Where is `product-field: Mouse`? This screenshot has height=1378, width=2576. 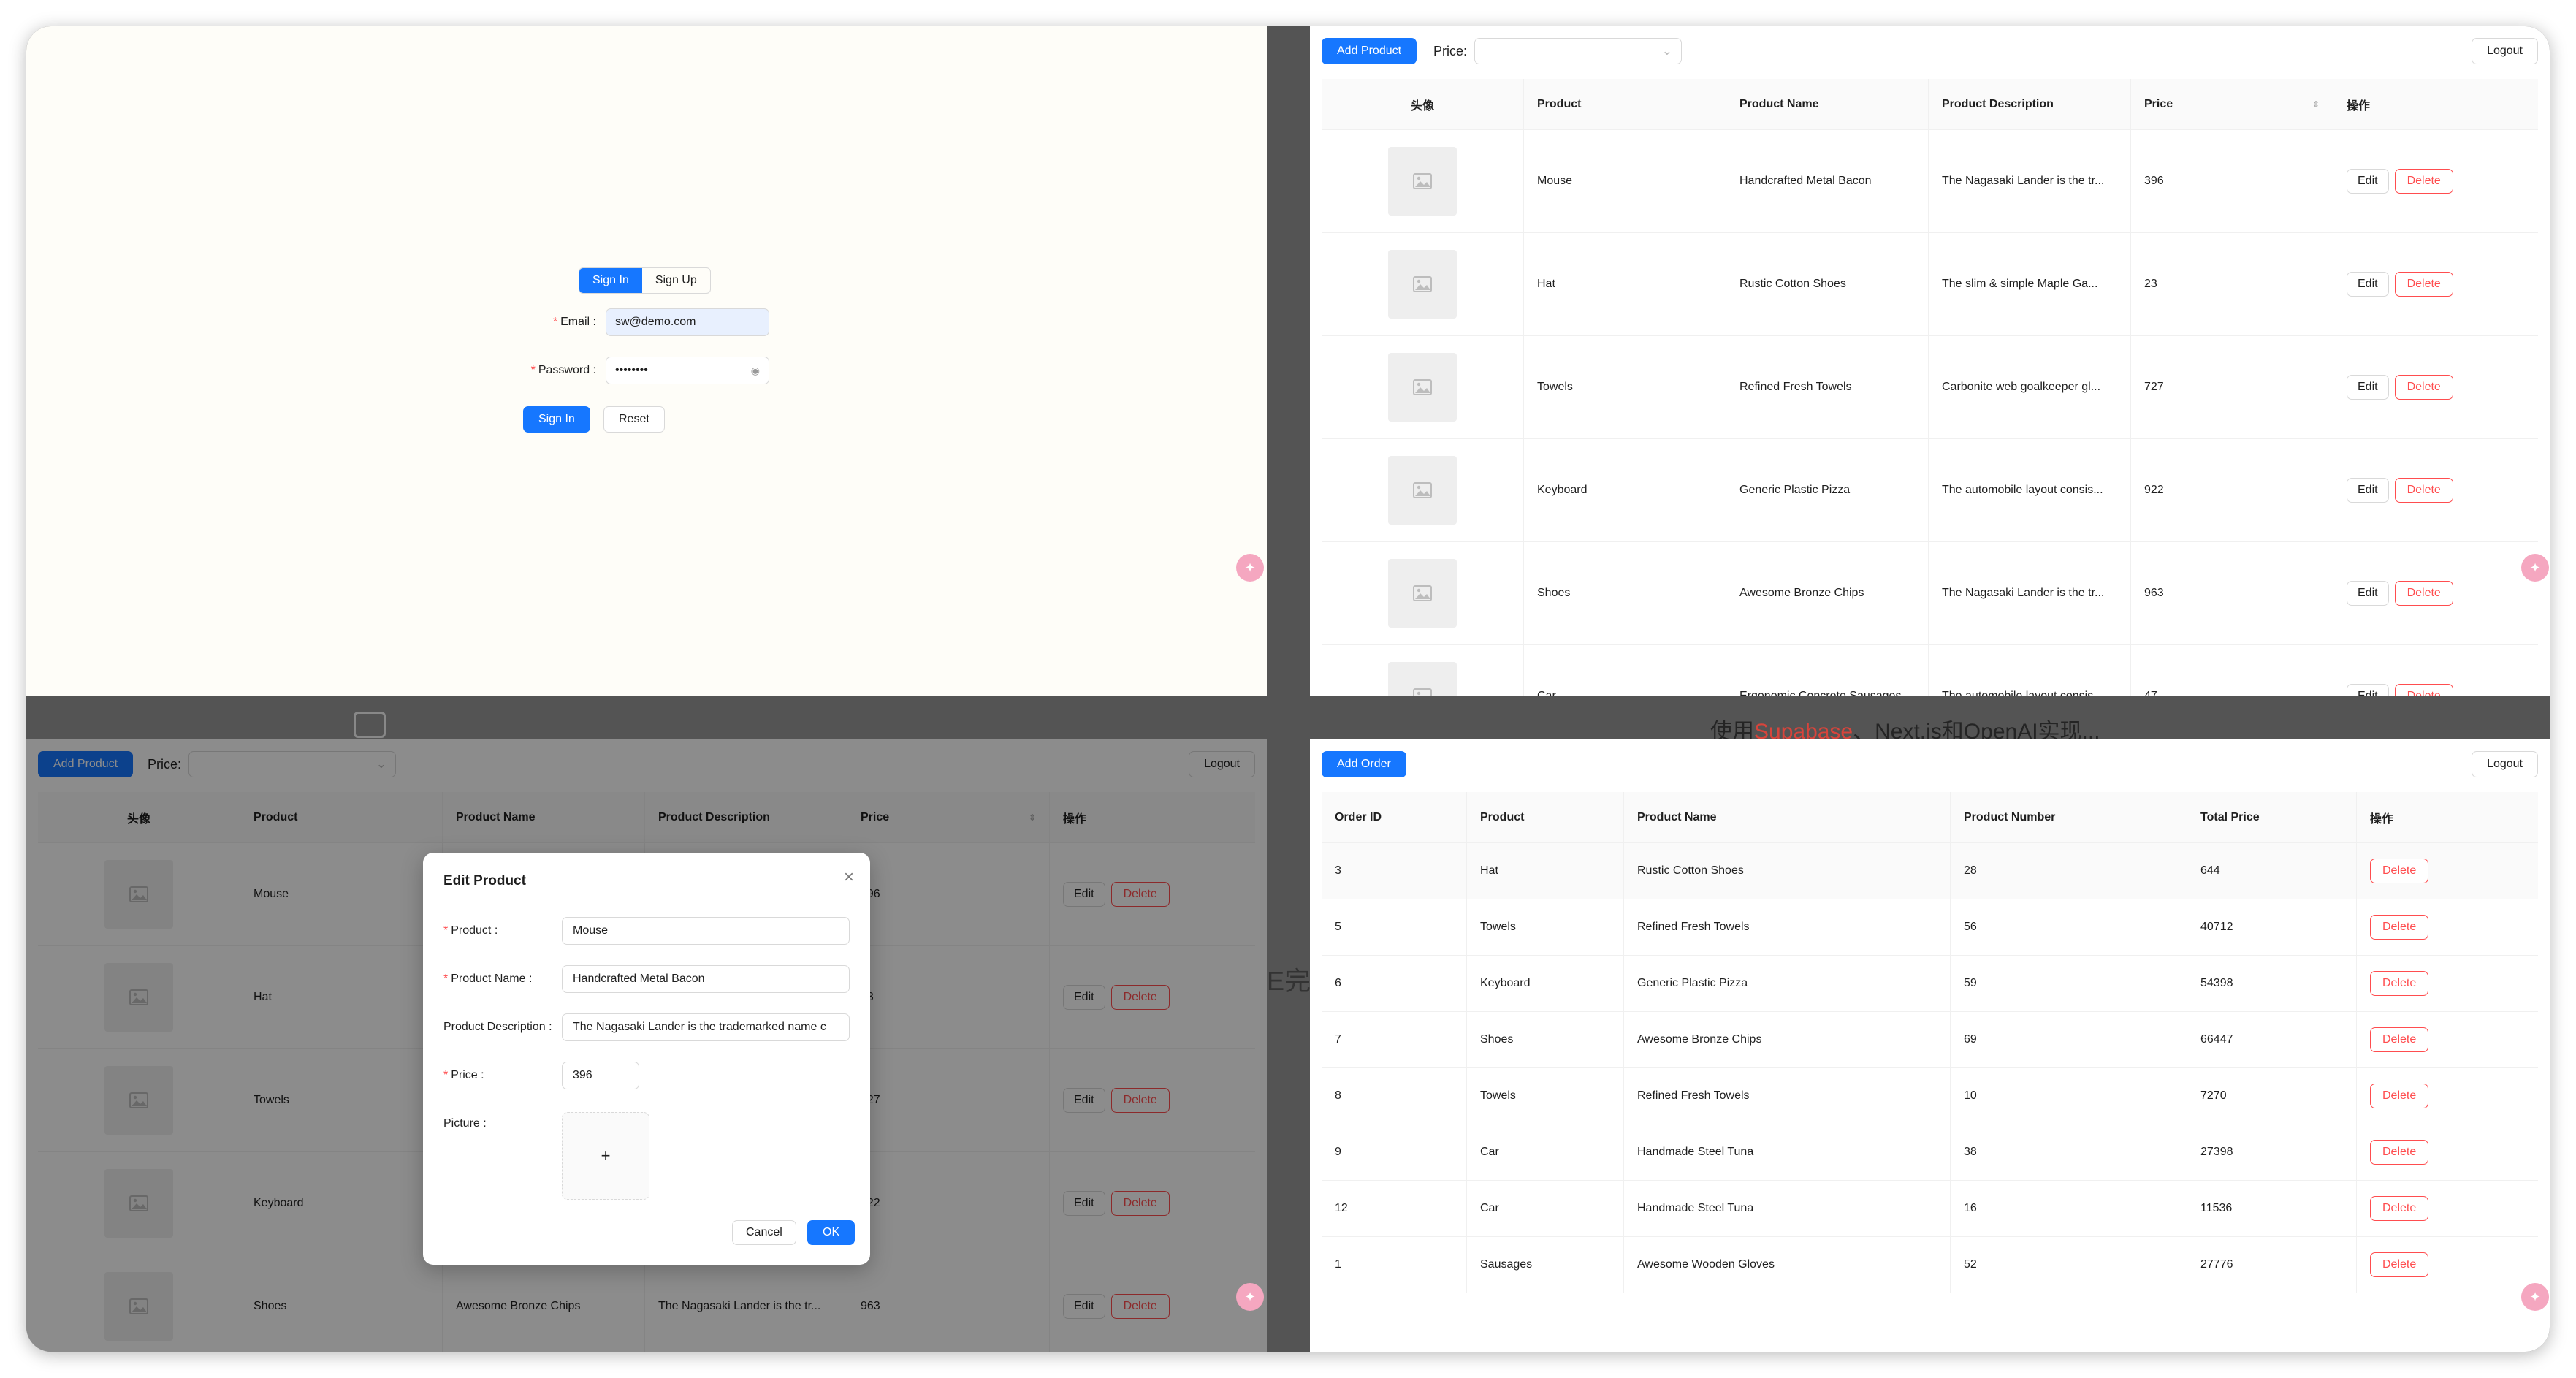
product-field: Mouse is located at coordinates (706, 931).